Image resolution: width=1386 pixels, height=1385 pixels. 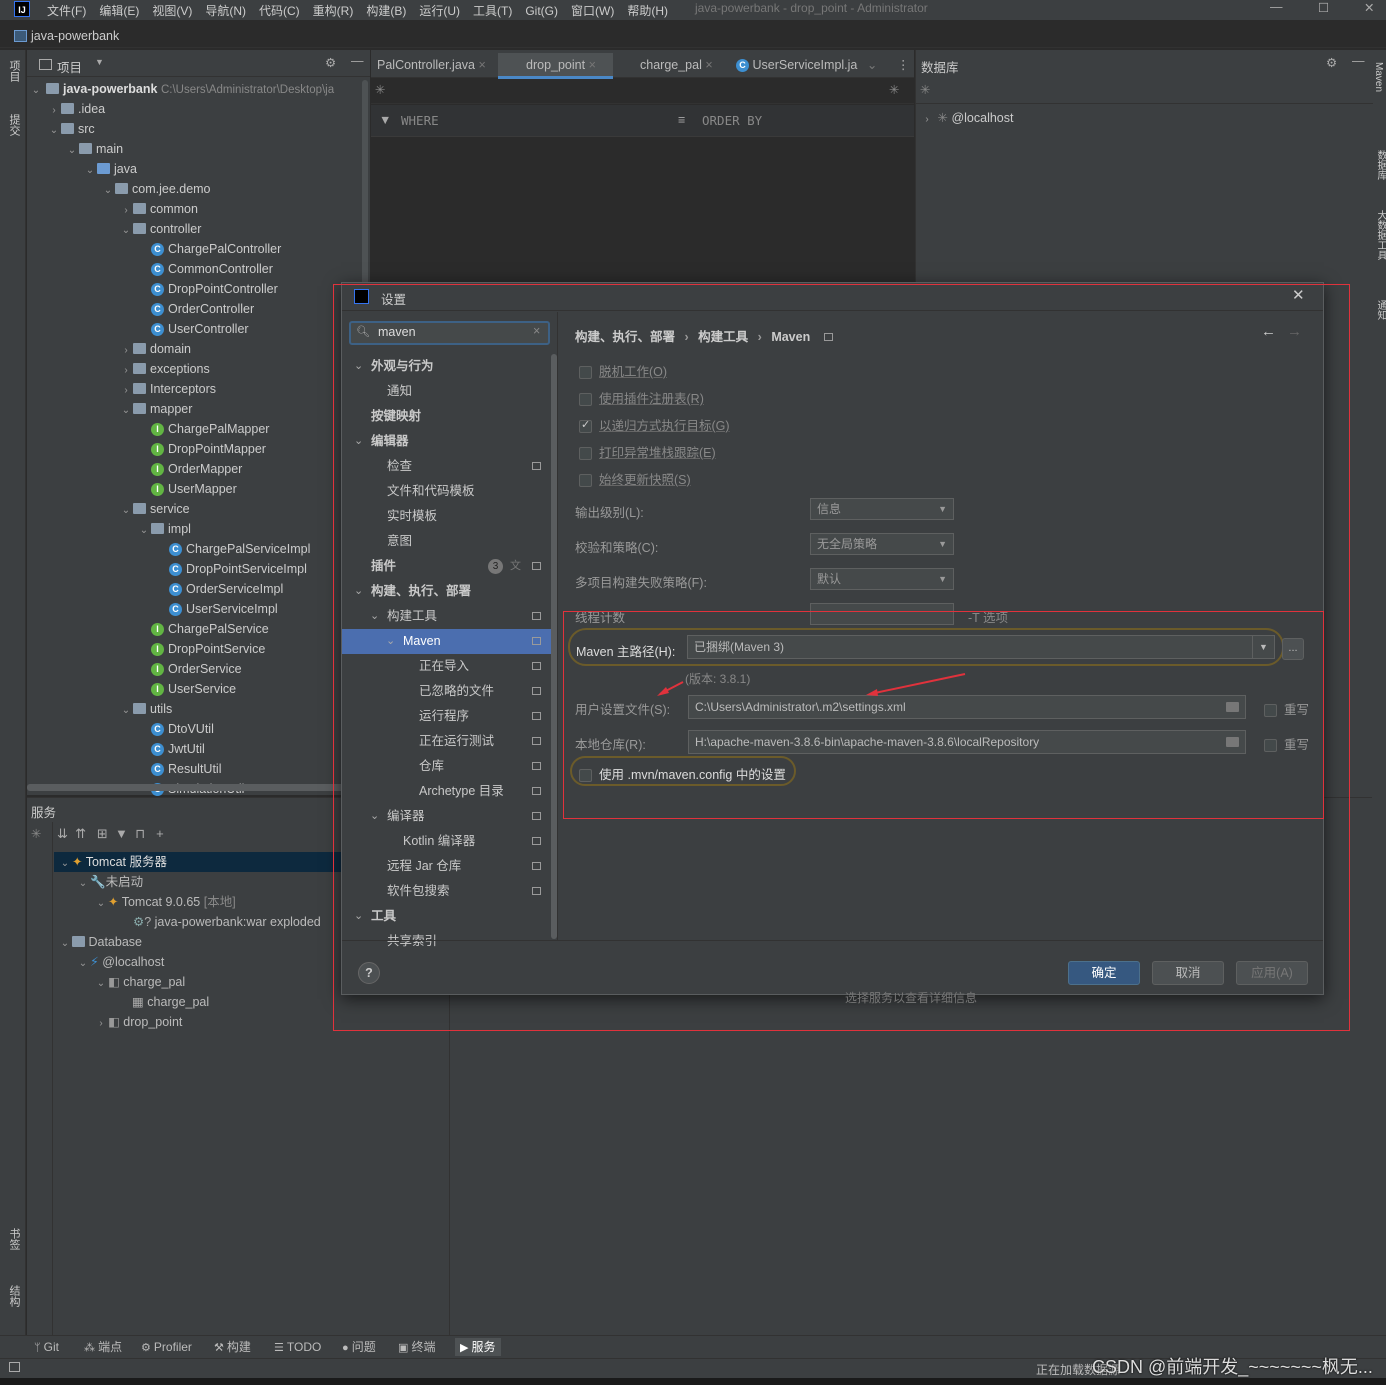 I want to click on annotation-arrow, so click(x=917, y=684).